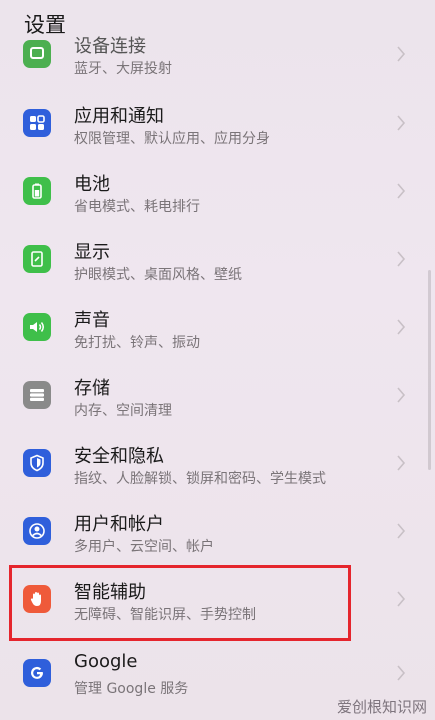 The image size is (435, 720). Describe the element at coordinates (381, 707) in the screenshot. I see `watermark-text: 爱创根知识网` at that location.